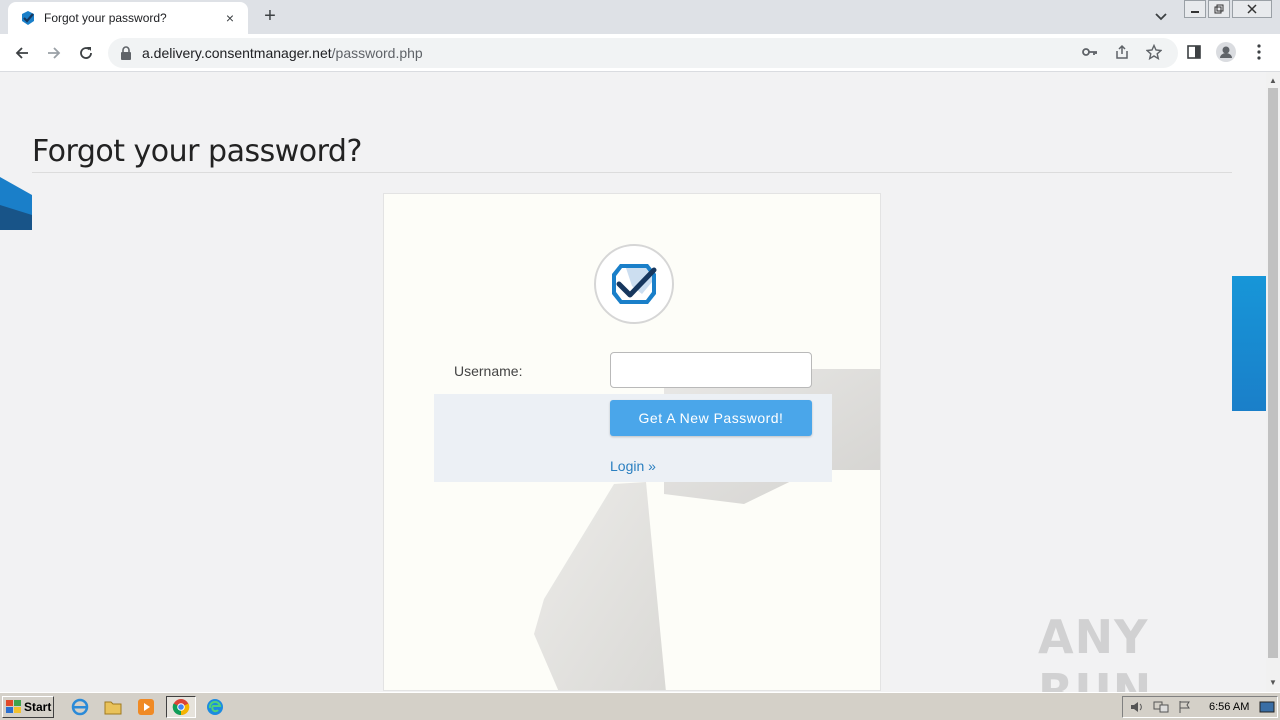 This screenshot has height=720, width=1280. Describe the element at coordinates (1229, 707) in the screenshot. I see `clock: 6:56 AM` at that location.